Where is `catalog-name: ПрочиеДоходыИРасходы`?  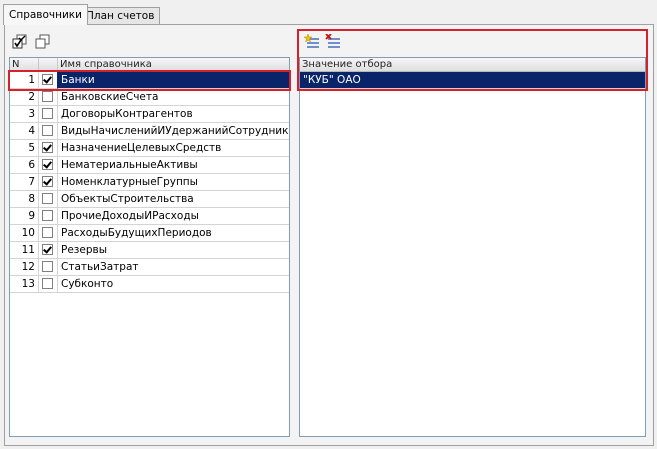 catalog-name: ПрочиеДоходыИРасходы is located at coordinates (173, 216).